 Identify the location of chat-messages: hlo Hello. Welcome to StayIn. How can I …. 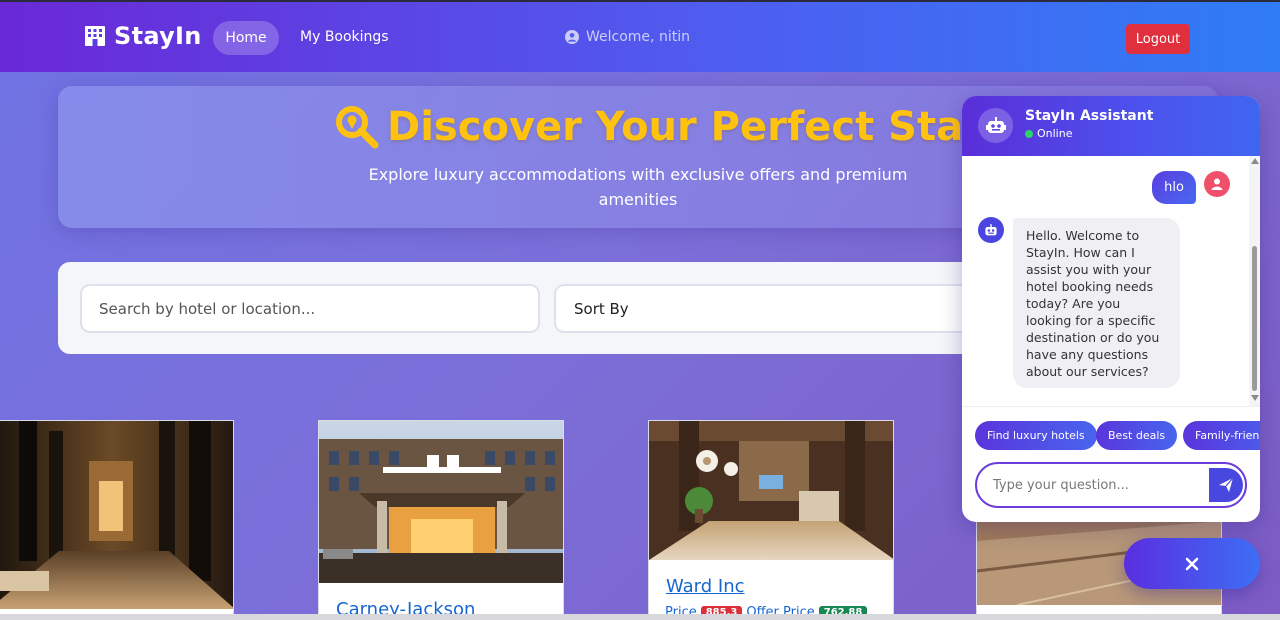
(1111, 281).